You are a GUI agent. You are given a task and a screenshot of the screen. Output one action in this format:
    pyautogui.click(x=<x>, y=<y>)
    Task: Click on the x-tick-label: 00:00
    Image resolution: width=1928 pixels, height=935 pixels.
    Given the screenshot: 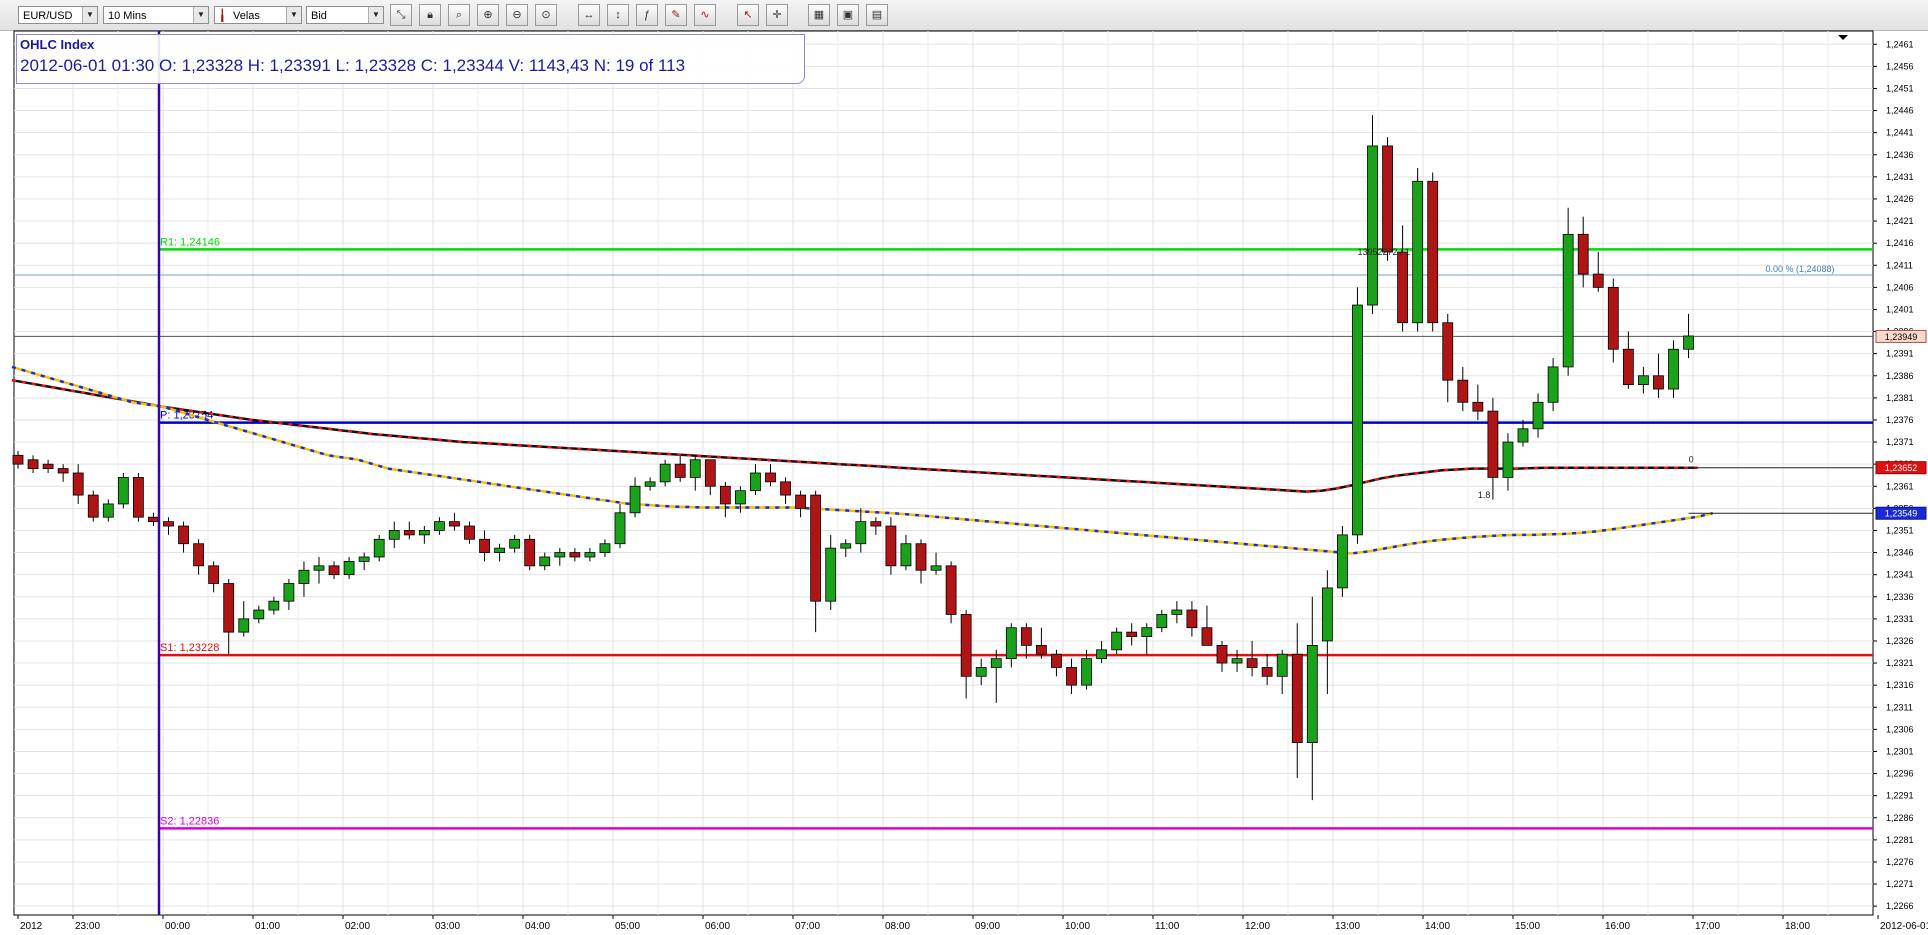 What is the action you would take?
    pyautogui.click(x=177, y=926)
    